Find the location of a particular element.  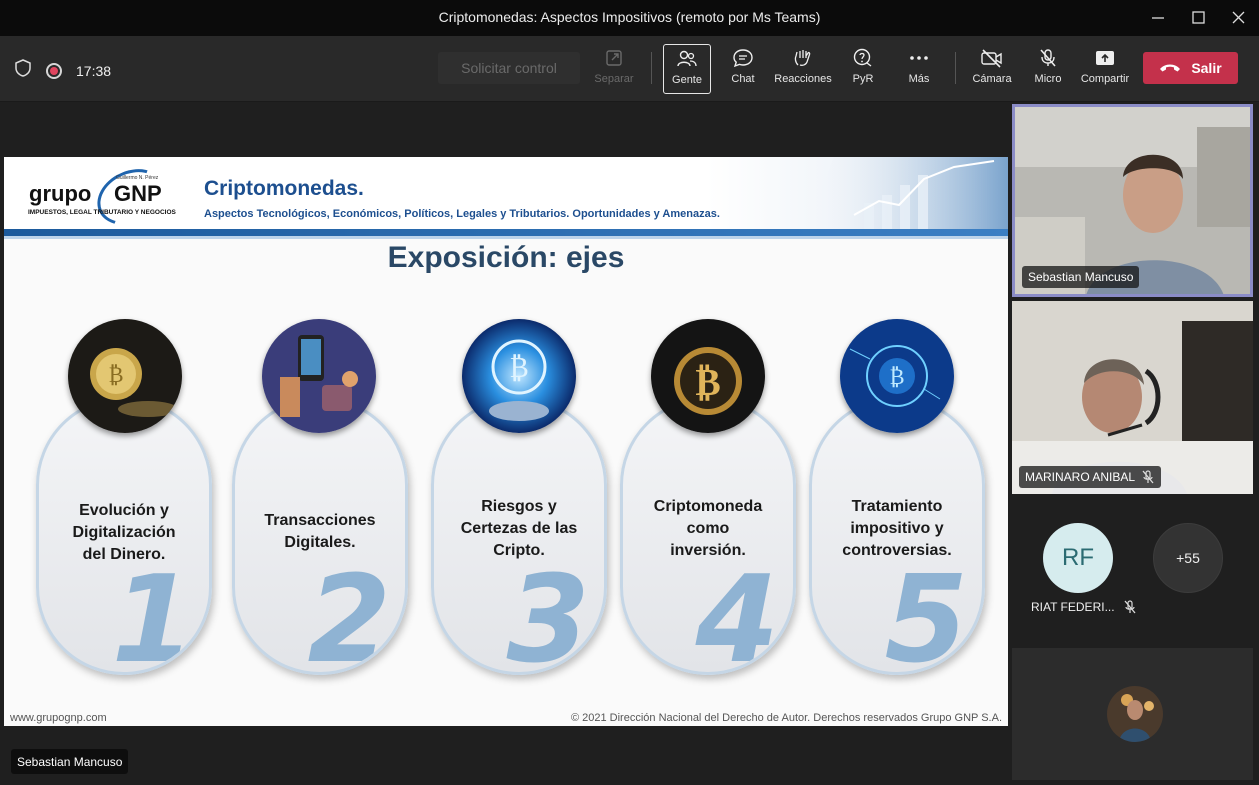

camera-button: Cámara is located at coordinates (992, 69).